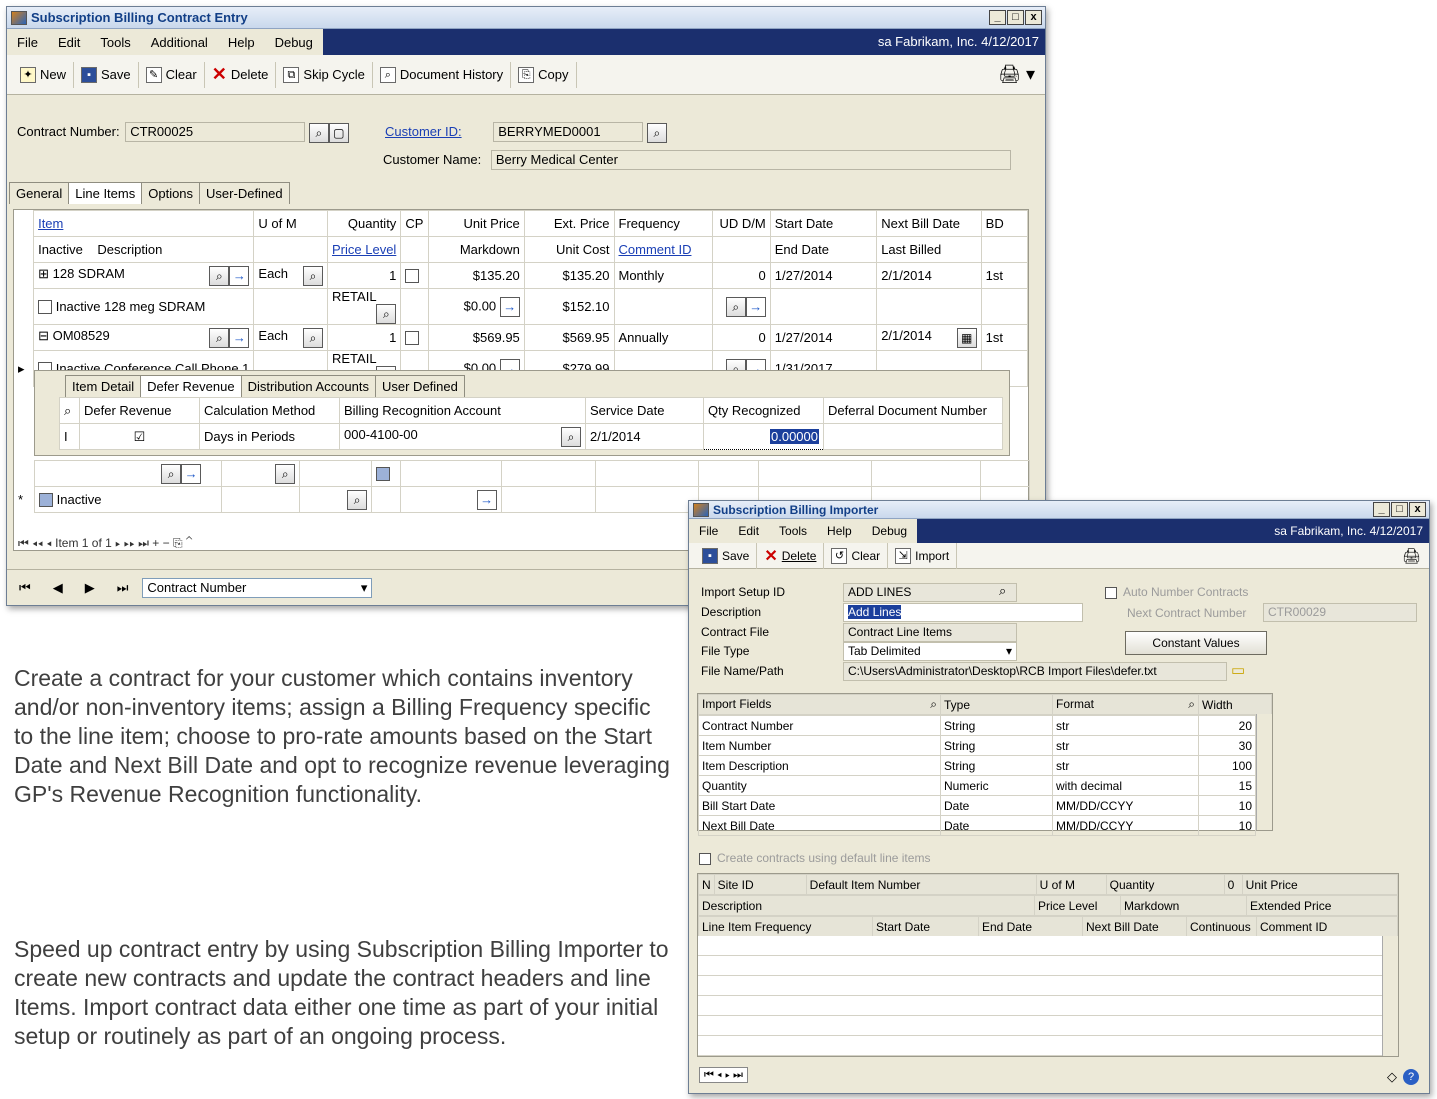 The height and width of the screenshot is (1099, 1437). What do you see at coordinates (308, 386) in the screenshot?
I see `tab-distribution-accounts: Distribution Accounts` at bounding box center [308, 386].